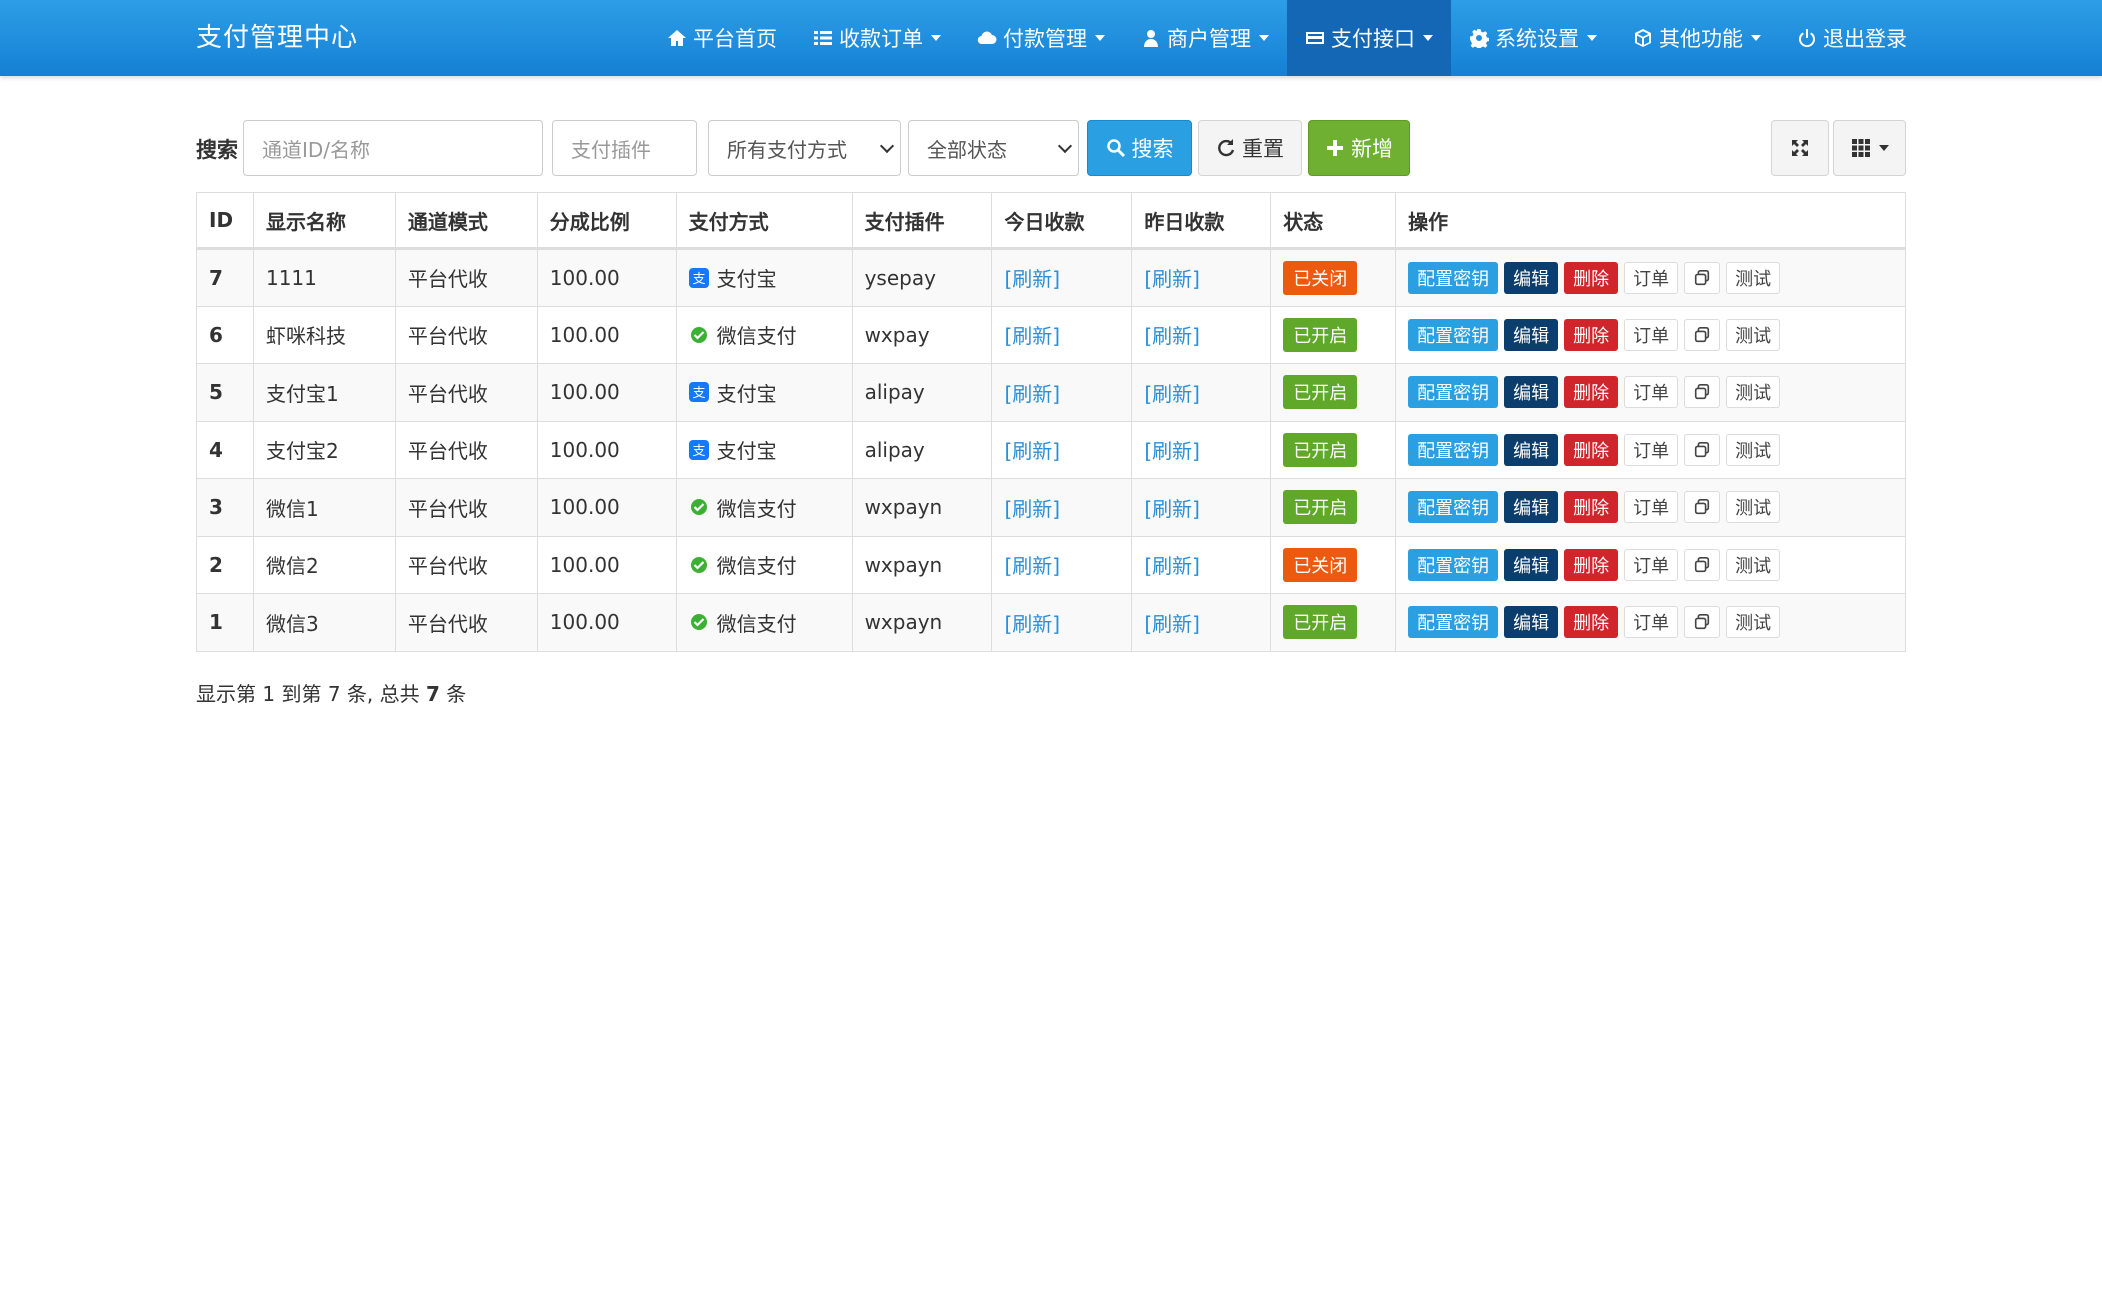  I want to click on chevron-down-icon, so click(1100, 38).